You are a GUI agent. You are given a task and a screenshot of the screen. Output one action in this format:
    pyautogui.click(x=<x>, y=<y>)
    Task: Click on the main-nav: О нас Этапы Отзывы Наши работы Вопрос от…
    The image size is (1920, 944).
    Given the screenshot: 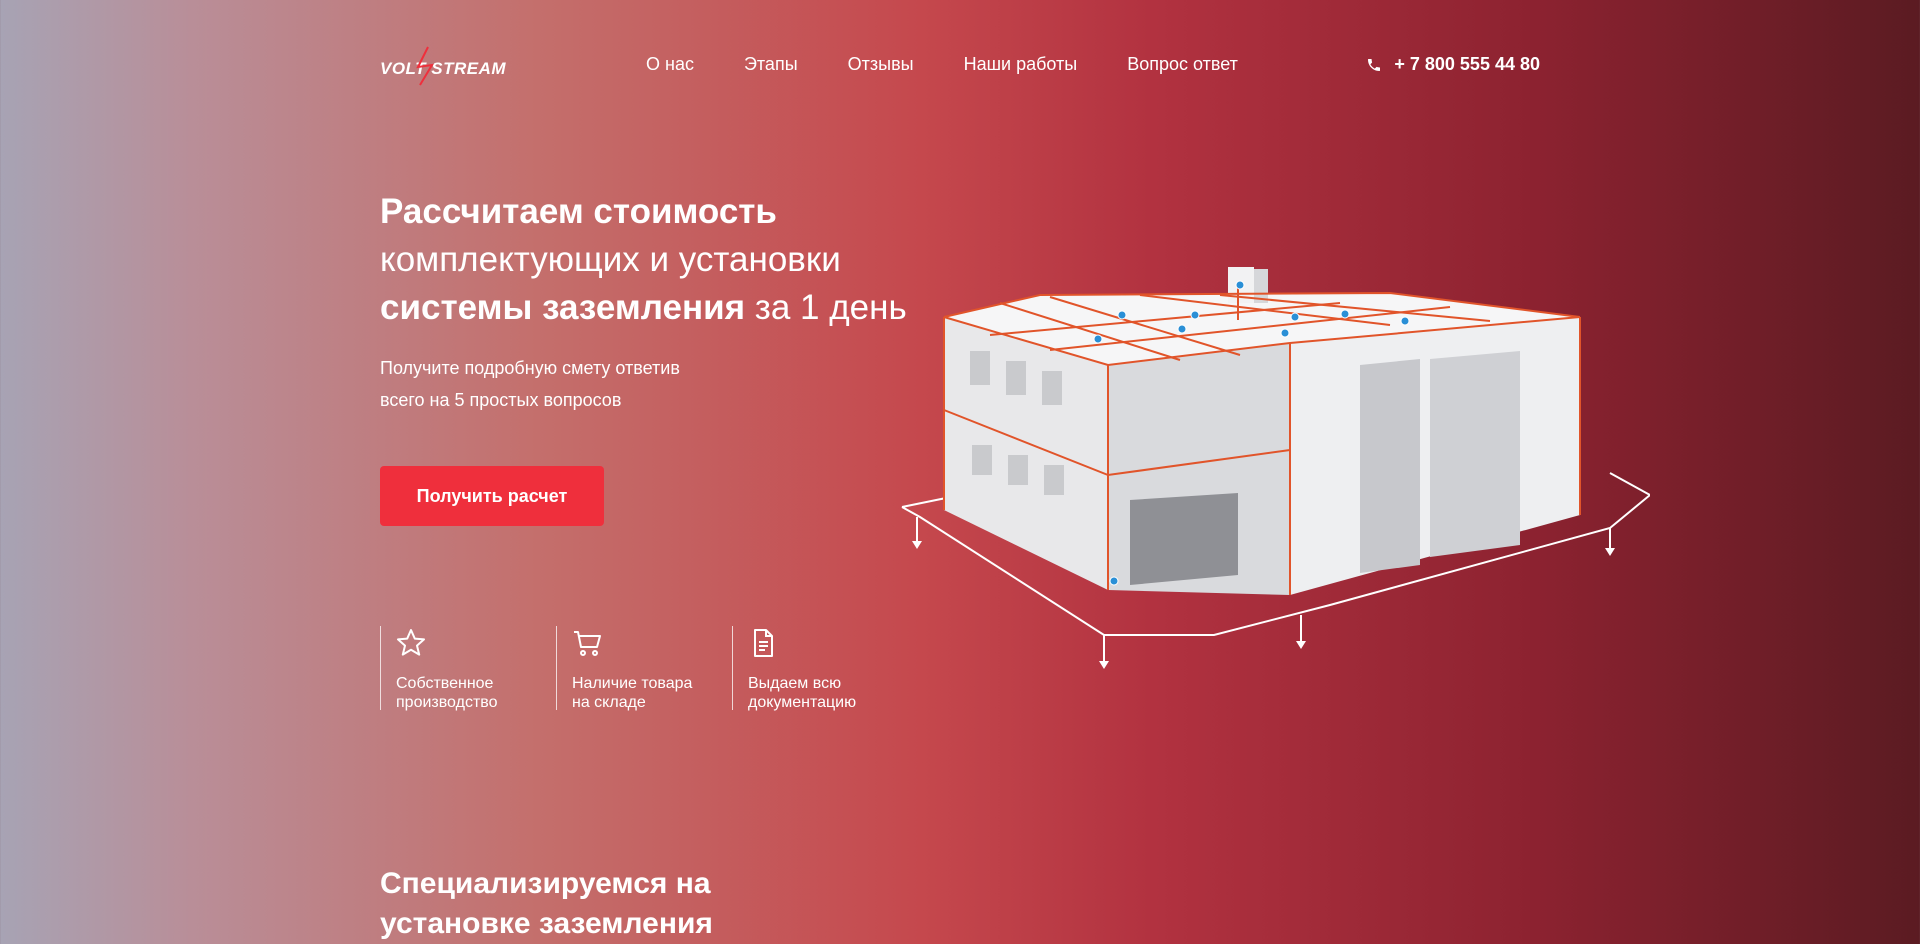 What is the action you would take?
    pyautogui.click(x=967, y=64)
    